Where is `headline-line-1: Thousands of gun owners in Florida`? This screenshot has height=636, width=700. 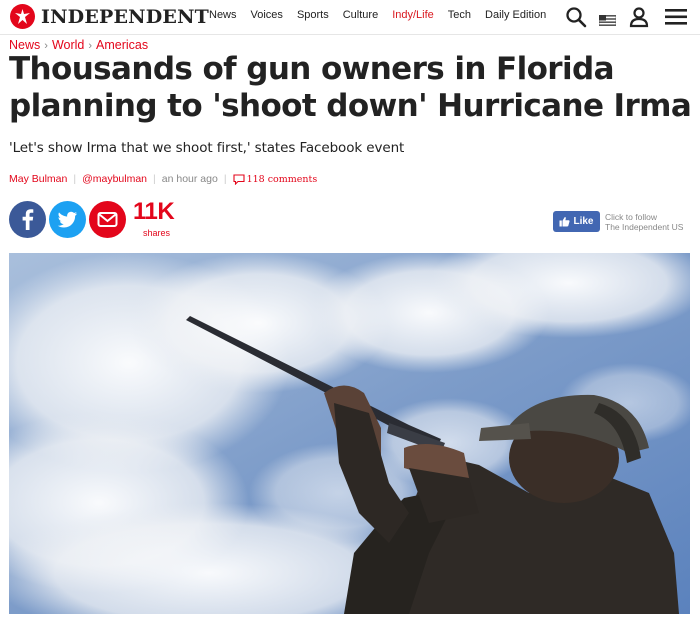
headline-line-1: Thousands of gun owners in Florida is located at coordinates (312, 69).